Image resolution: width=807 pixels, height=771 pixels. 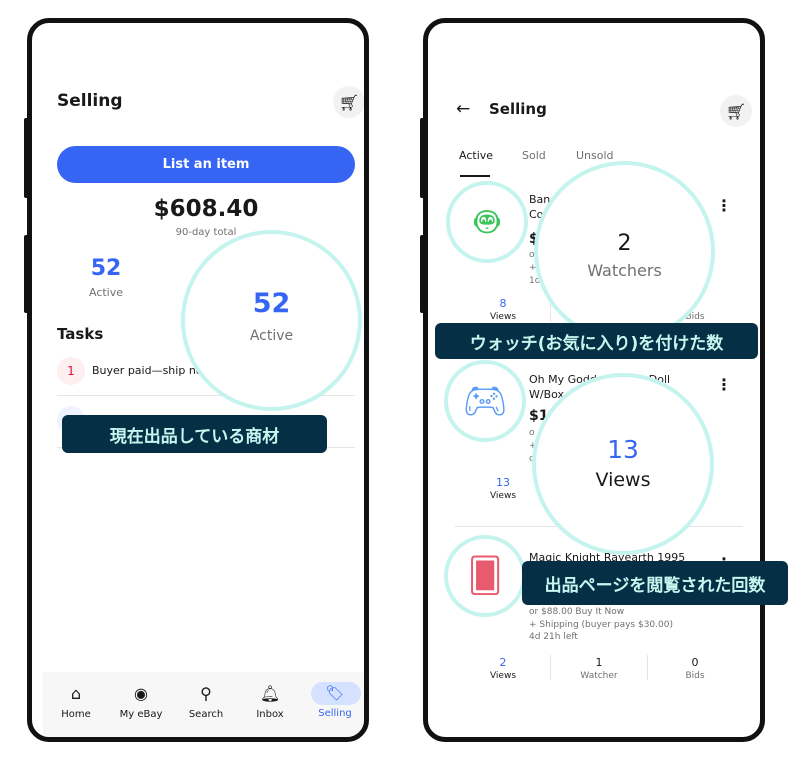 I want to click on user-icon: ◉, so click(x=141, y=693).